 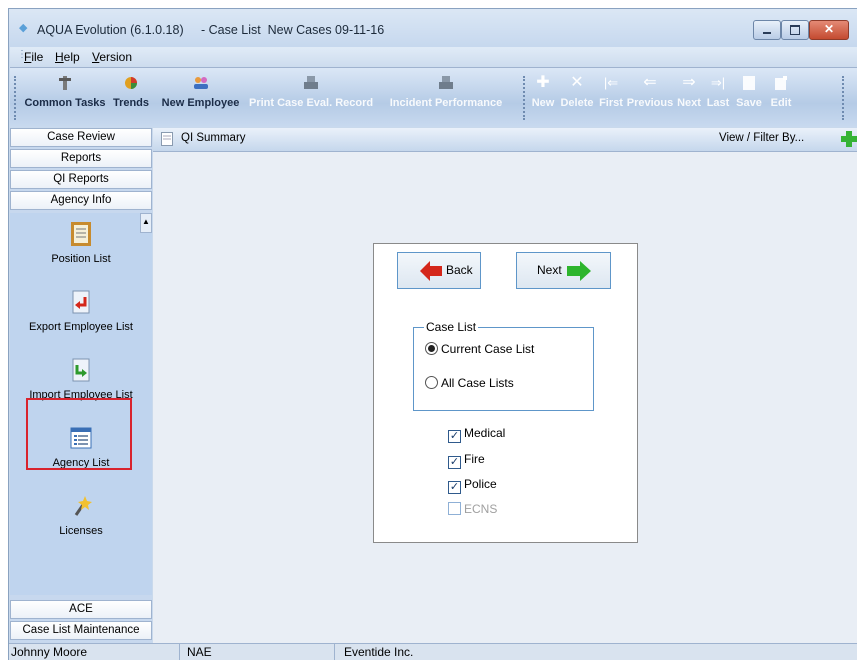 I want to click on tools-icon, so click(x=65, y=83).